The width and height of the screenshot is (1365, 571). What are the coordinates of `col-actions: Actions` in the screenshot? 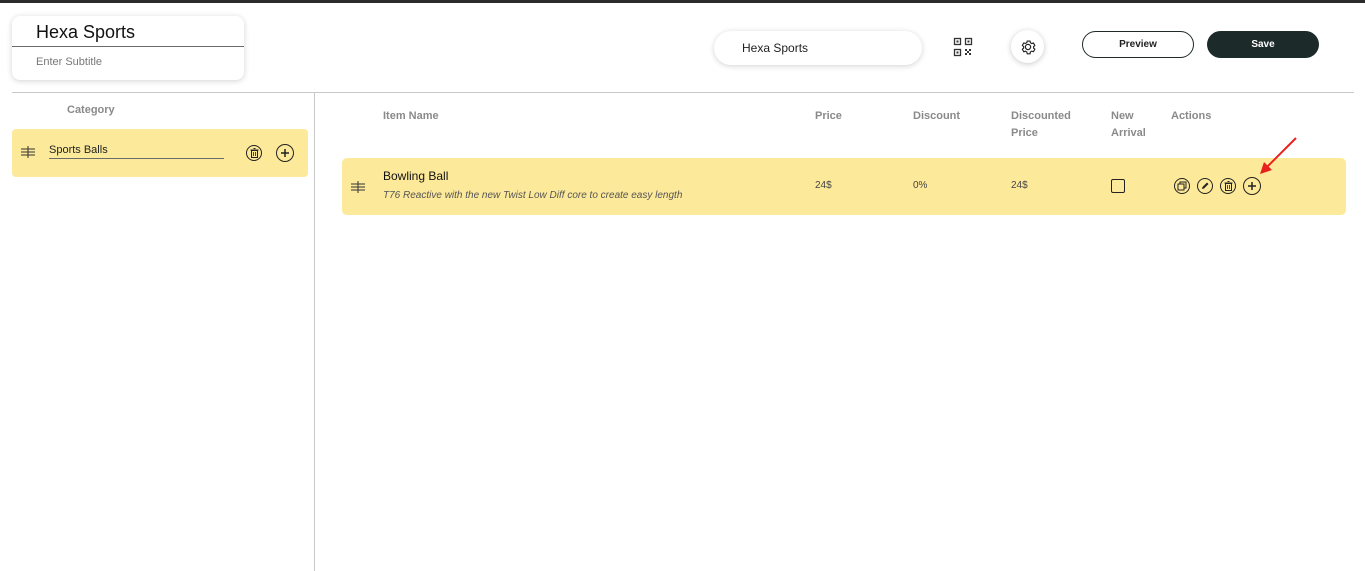 It's located at (1191, 116).